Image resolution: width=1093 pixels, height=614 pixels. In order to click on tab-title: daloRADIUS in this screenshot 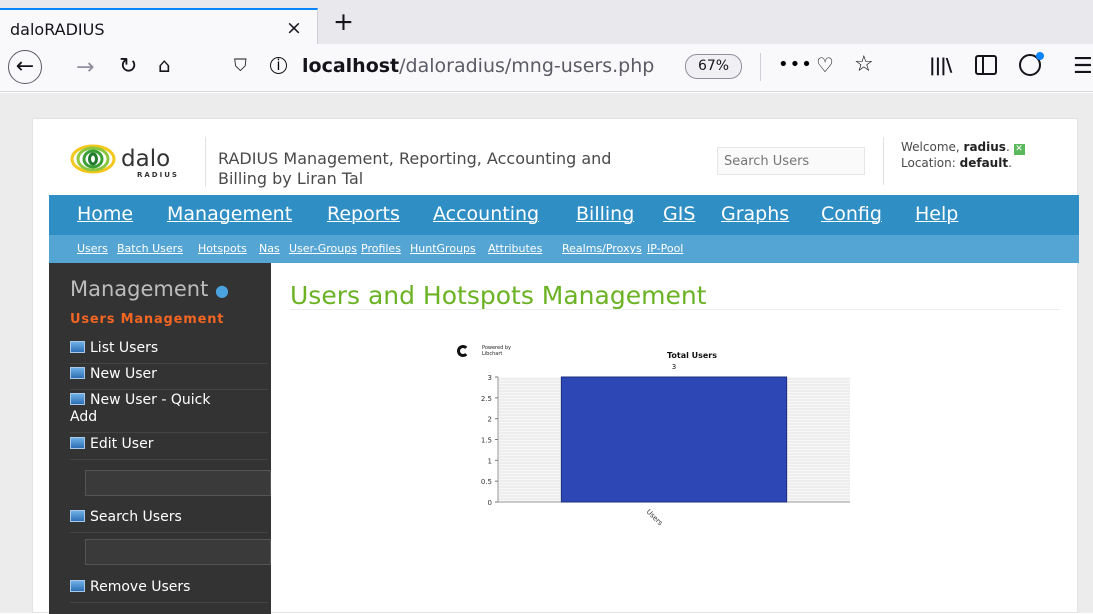, I will do `click(57, 29)`.